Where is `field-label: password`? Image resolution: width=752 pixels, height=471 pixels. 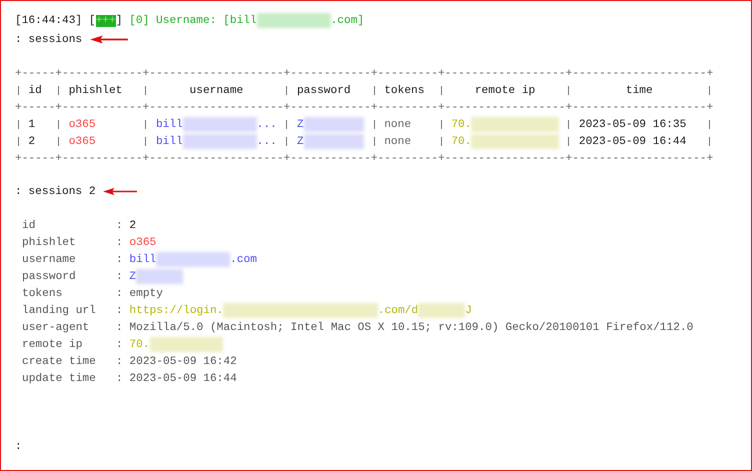
field-label: password is located at coordinates (49, 276).